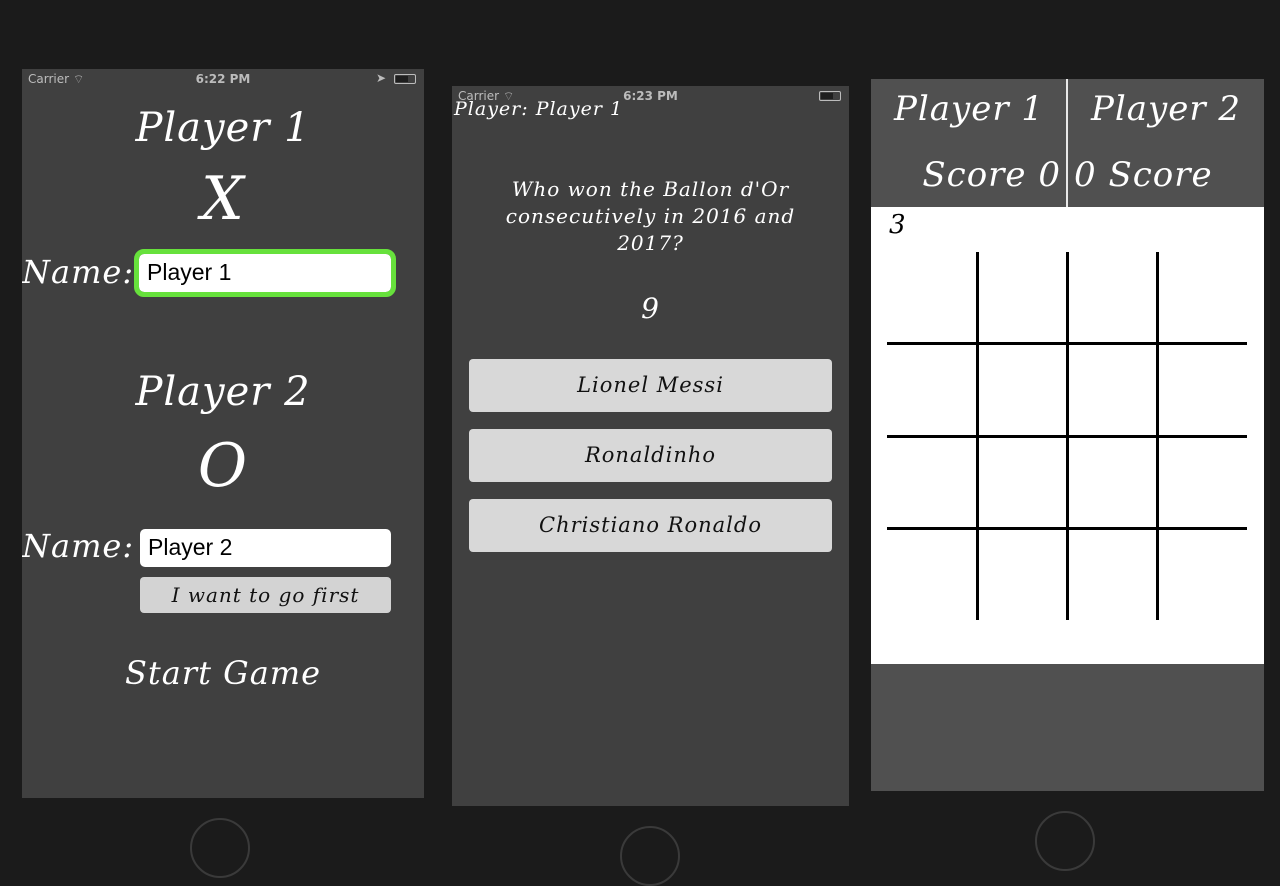 This screenshot has height=886, width=1280. I want to click on start-game-button: Start Game, so click(223, 673).